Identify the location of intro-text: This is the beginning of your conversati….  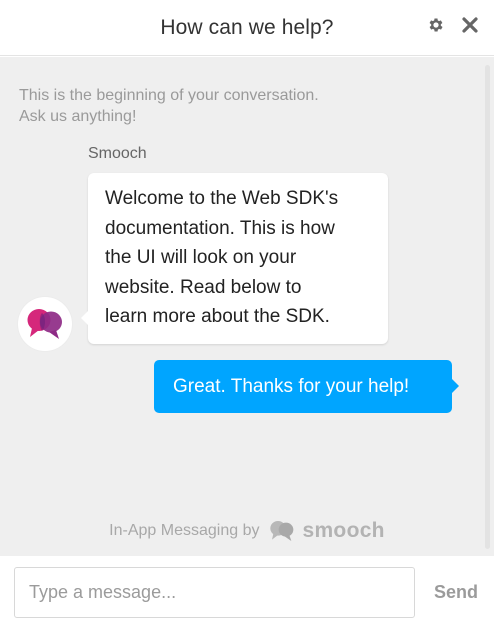
(169, 95).